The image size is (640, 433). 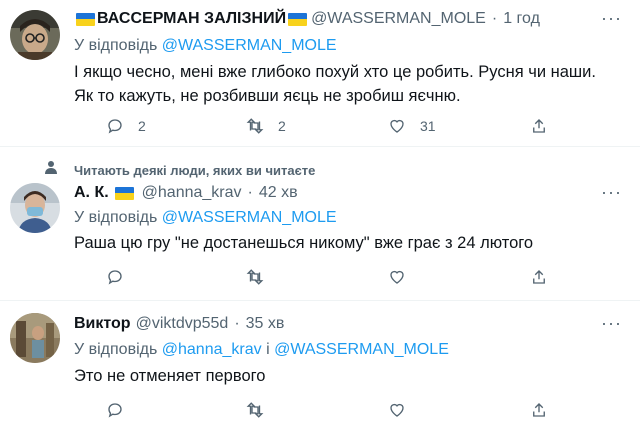 I want to click on reply-to-link: @hanna_krav, so click(x=212, y=349).